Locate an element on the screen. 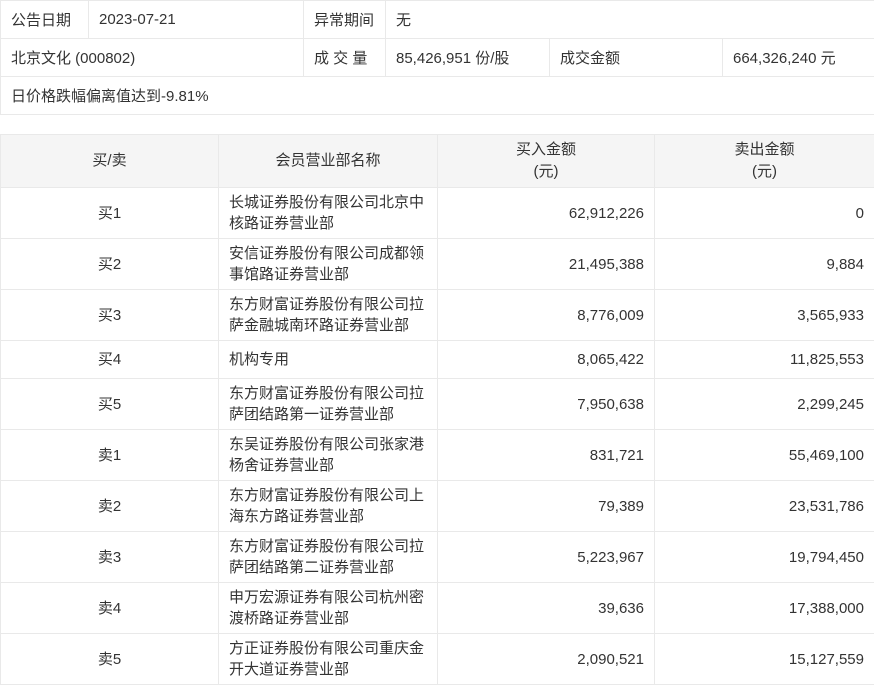 Image resolution: width=874 pixels, height=688 pixels. cell-sell-amount: 55,469,100 is located at coordinates (764, 455).